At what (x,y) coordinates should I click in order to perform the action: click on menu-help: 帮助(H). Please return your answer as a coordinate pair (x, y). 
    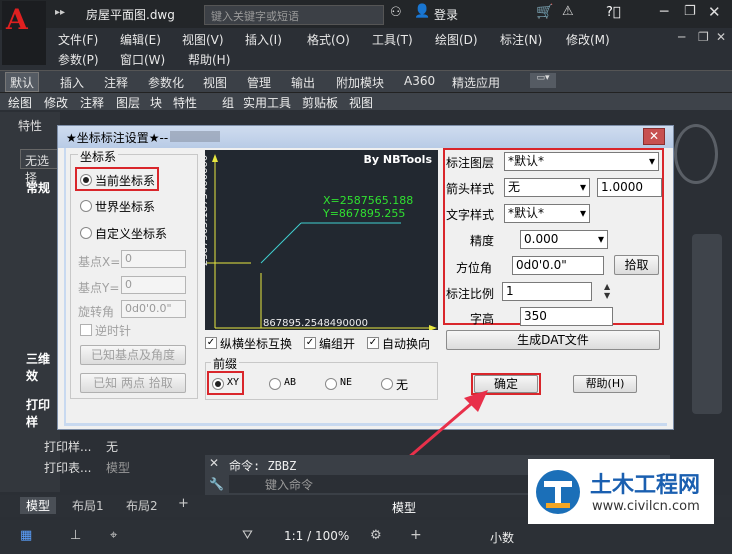
    Looking at the image, I should click on (209, 59).